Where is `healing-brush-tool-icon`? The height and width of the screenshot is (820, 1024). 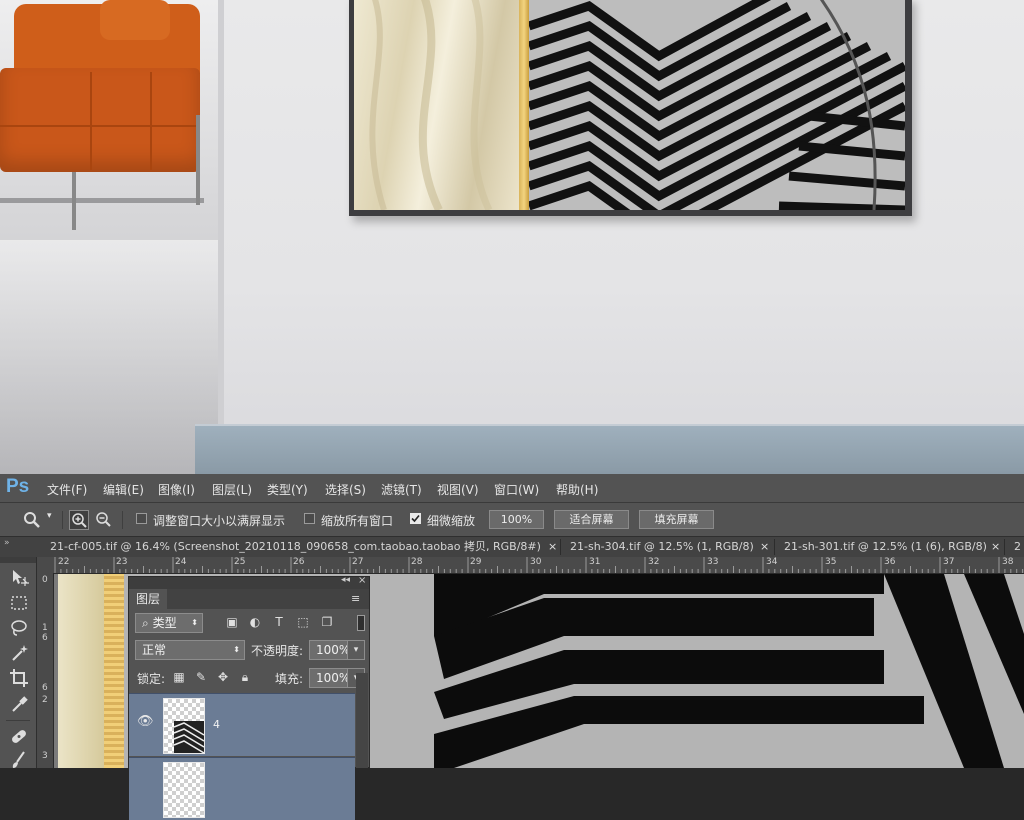 healing-brush-tool-icon is located at coordinates (19, 736).